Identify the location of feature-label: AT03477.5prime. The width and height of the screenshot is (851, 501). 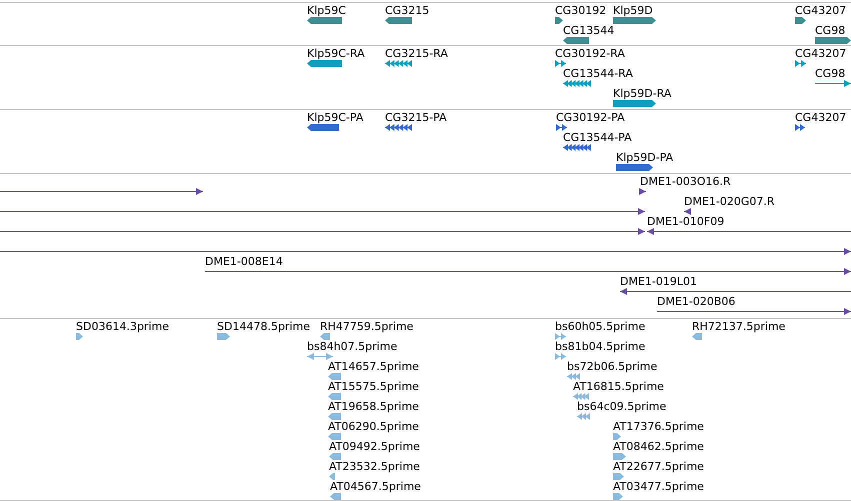
(658, 486).